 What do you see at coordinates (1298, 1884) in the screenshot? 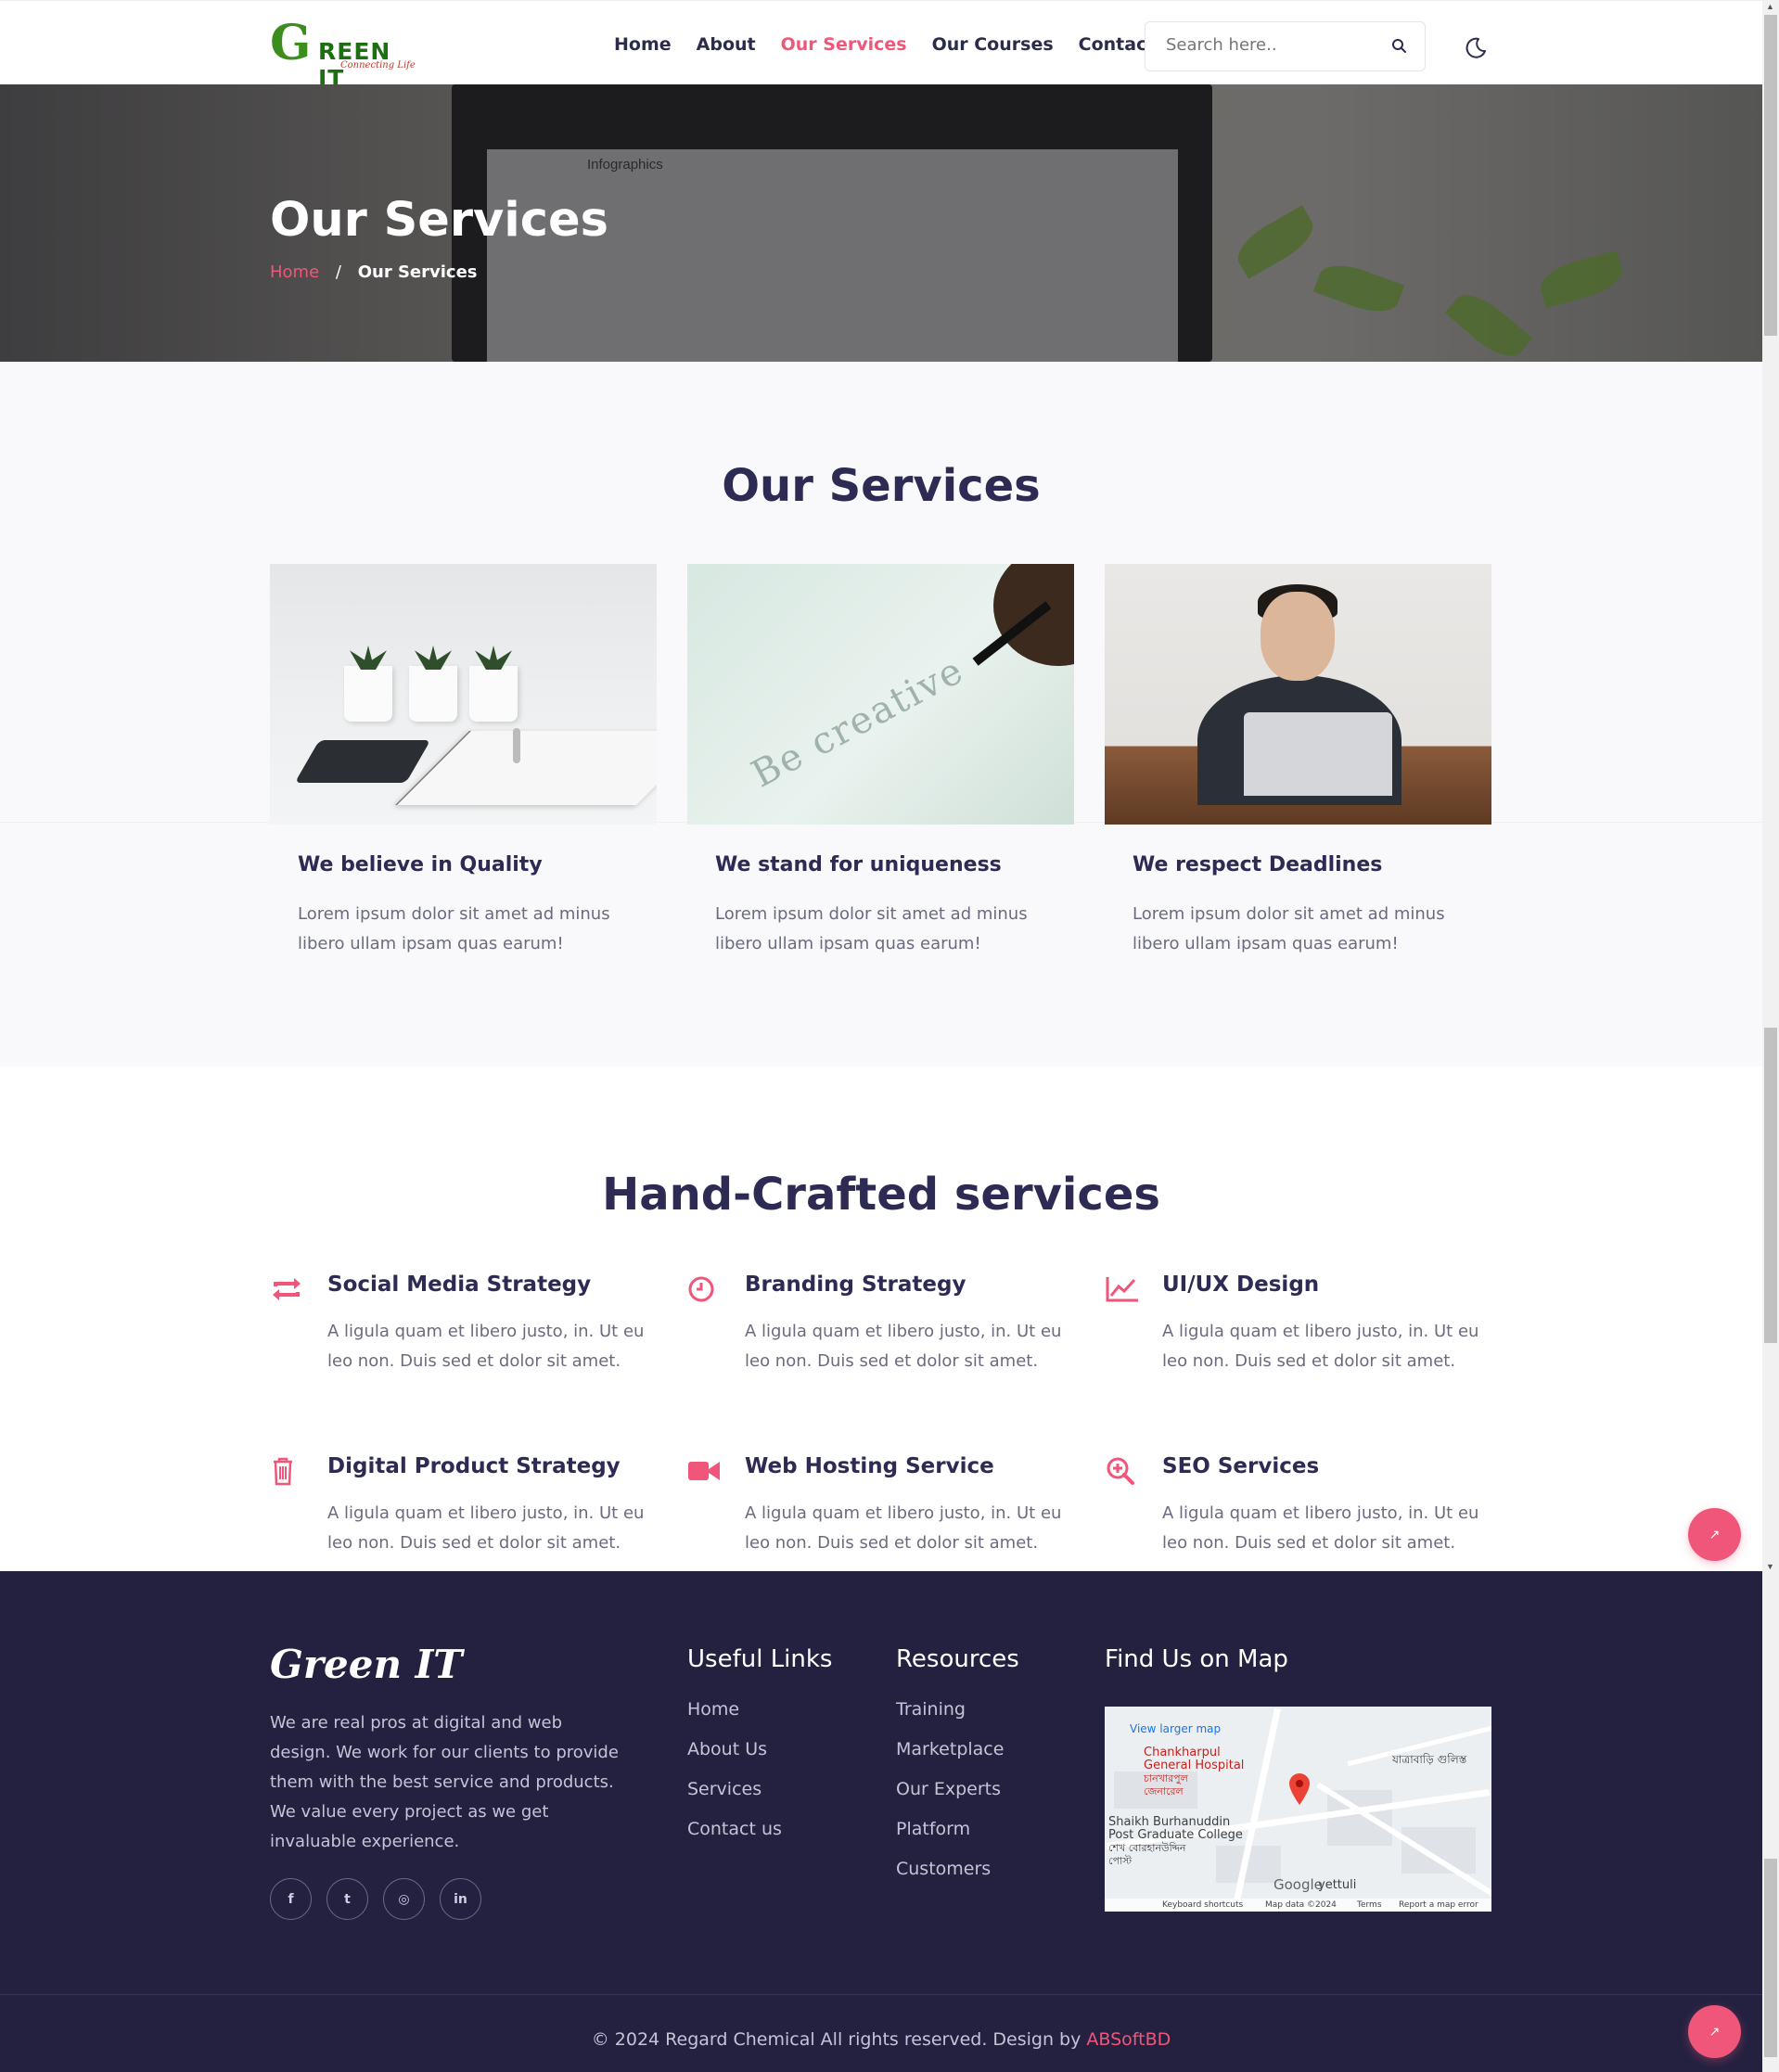
I see `google-logo: Google` at bounding box center [1298, 1884].